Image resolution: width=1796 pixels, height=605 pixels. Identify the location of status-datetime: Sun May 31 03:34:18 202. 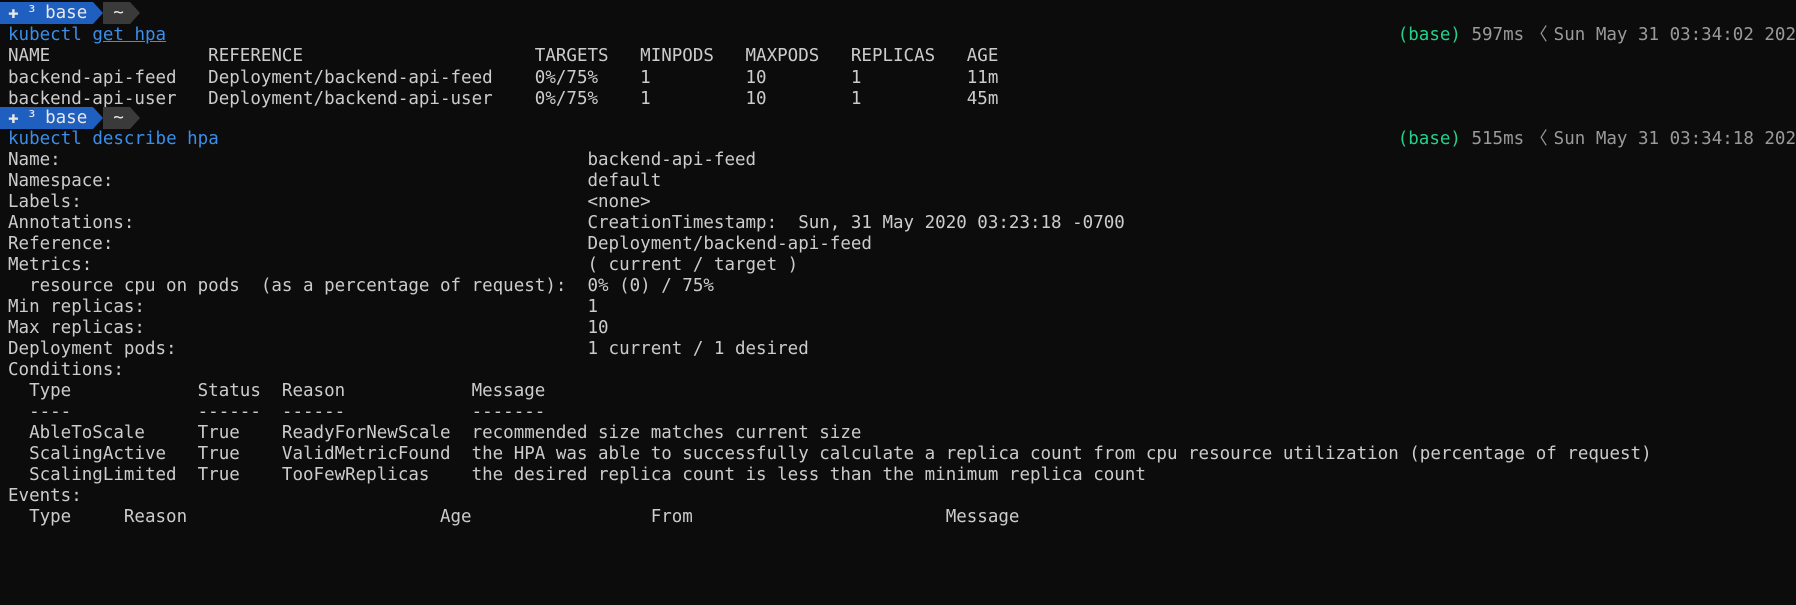
(1674, 139).